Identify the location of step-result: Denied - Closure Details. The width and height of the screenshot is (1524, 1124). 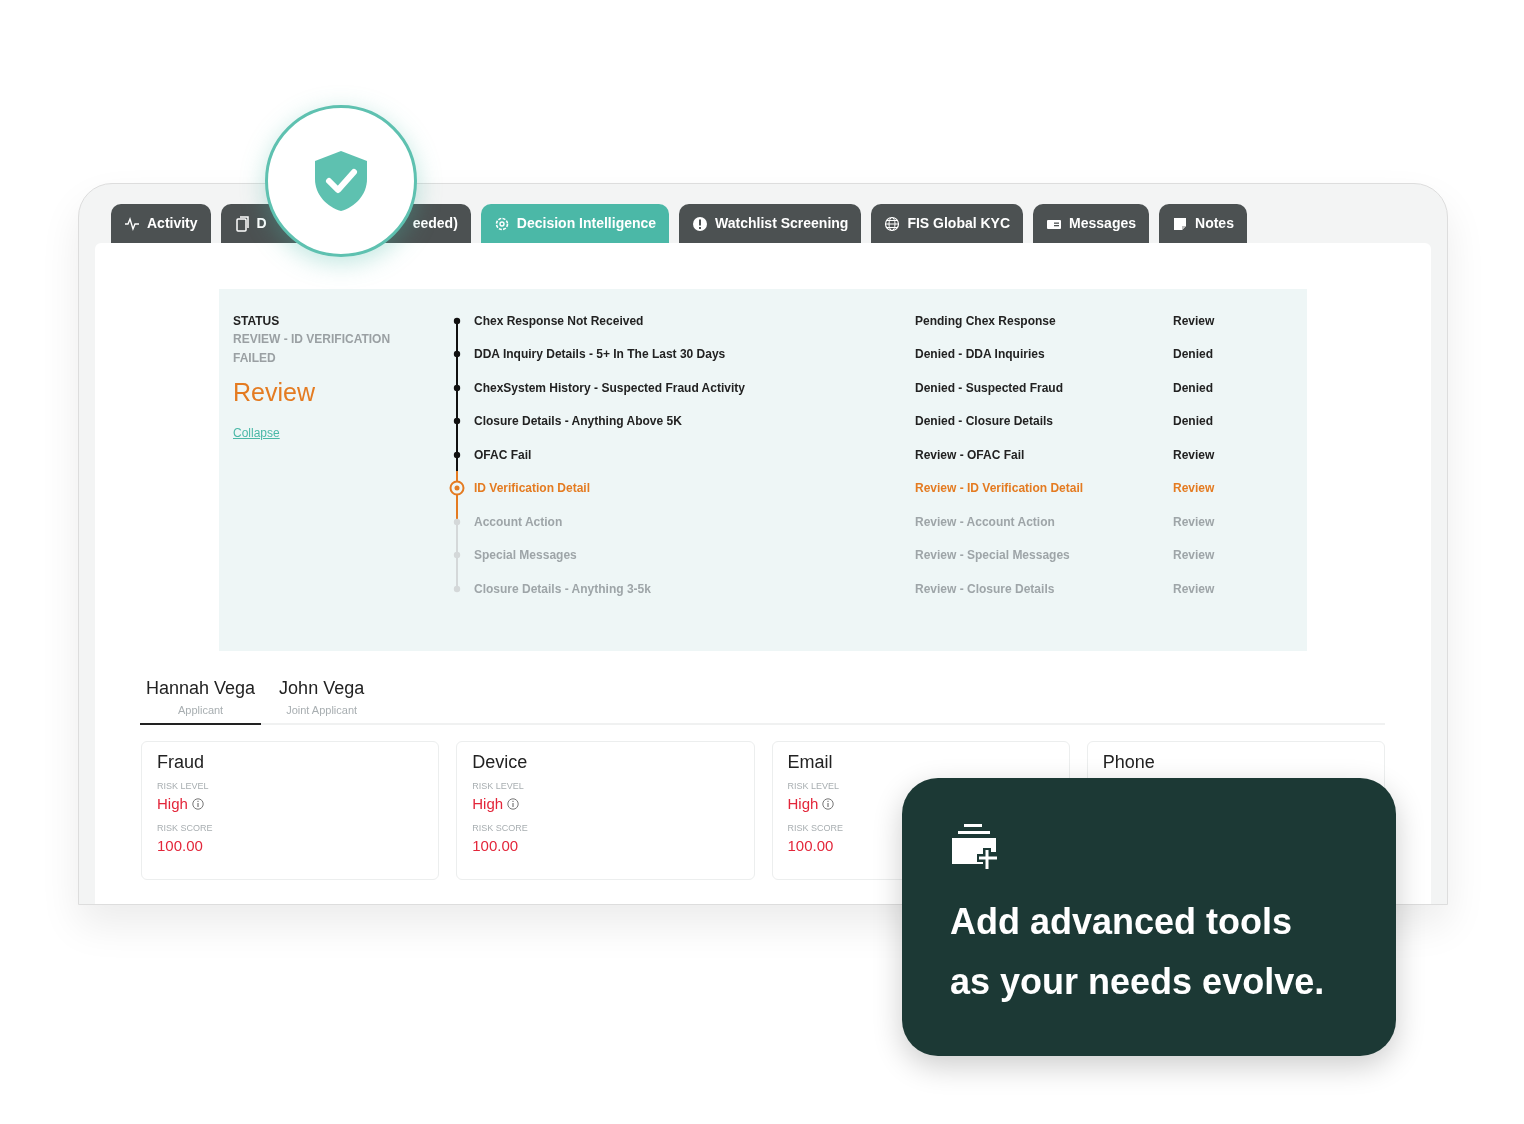
(985, 422).